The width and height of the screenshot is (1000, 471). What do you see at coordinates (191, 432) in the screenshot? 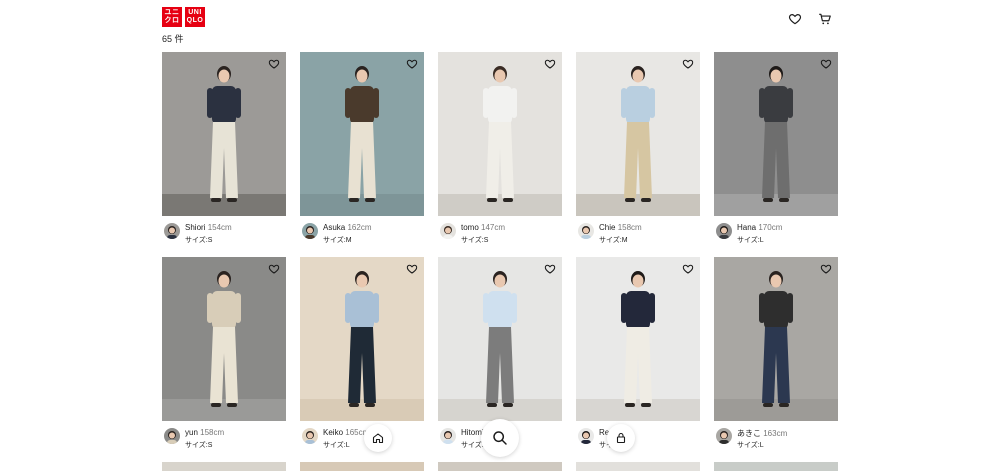
I see `user-name: yun` at bounding box center [191, 432].